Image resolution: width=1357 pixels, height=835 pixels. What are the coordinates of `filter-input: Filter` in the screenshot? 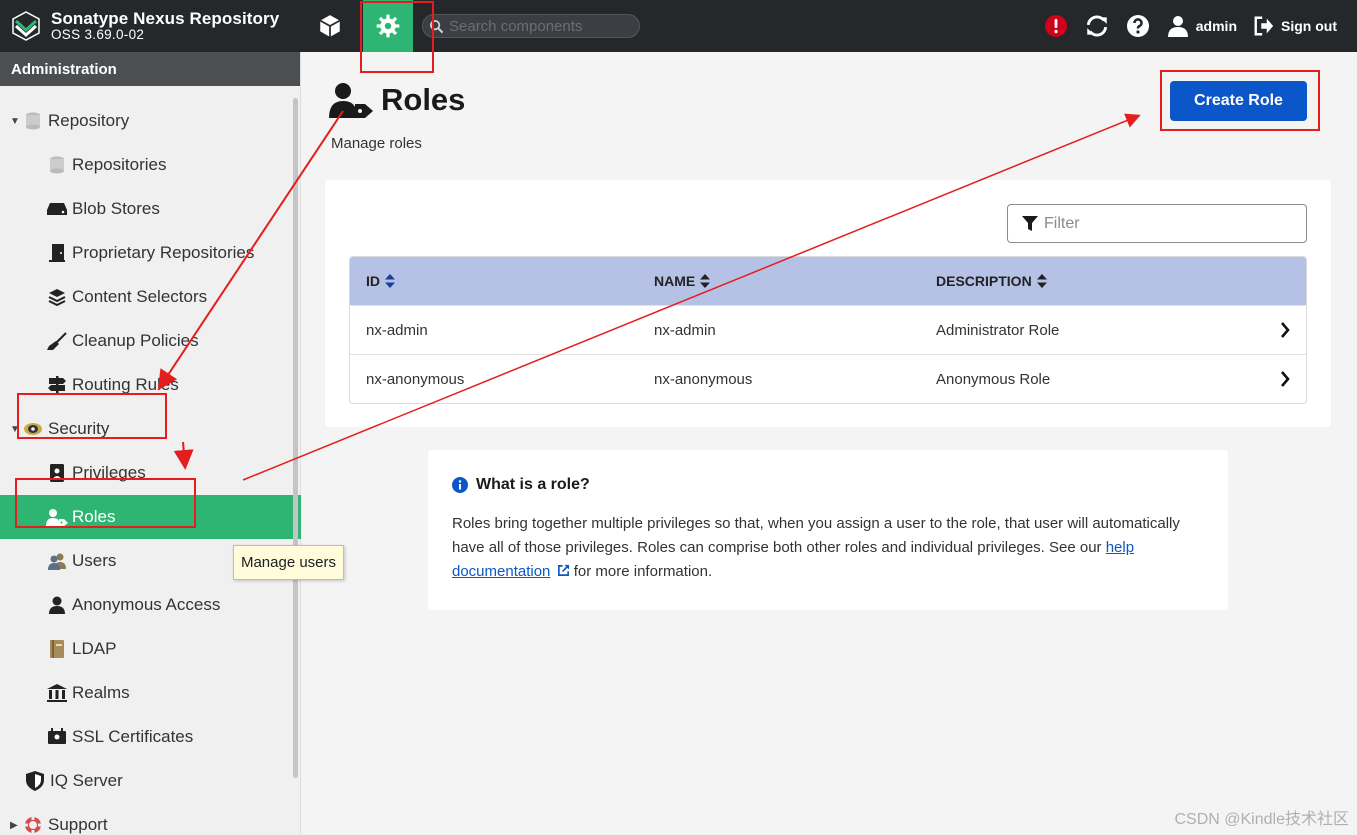 It's located at (1157, 223).